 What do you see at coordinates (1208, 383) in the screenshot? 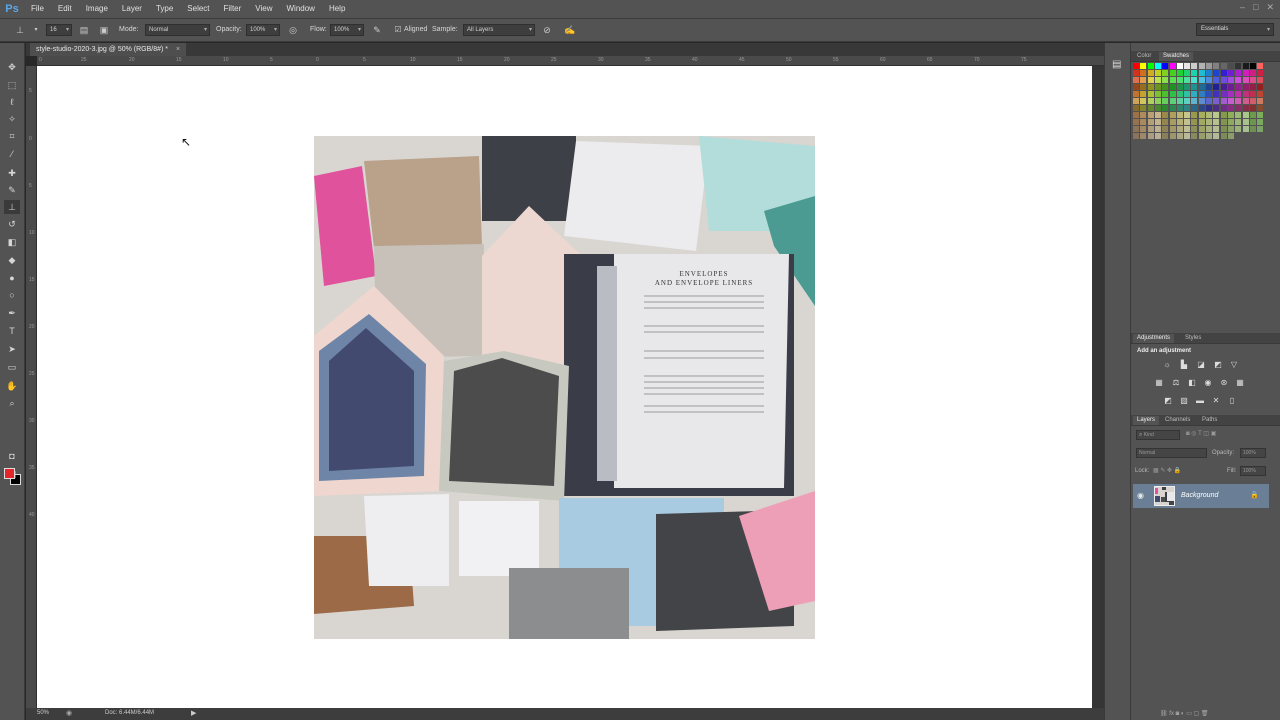
I see `photo-filter-icon: ◉` at bounding box center [1208, 383].